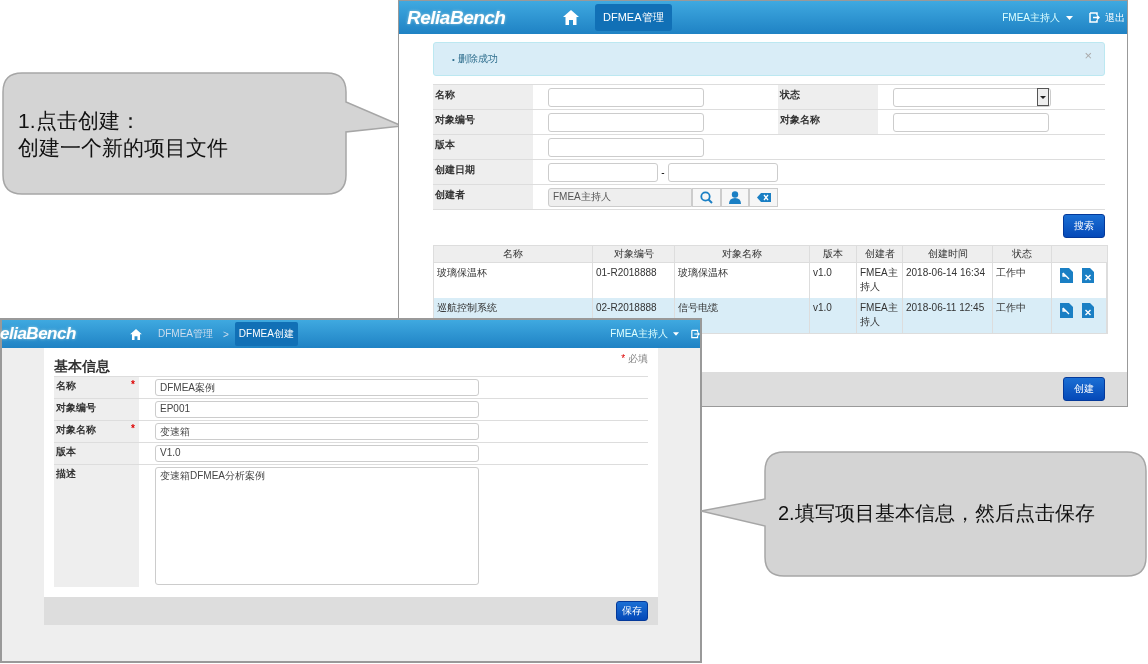 The image size is (1148, 664). I want to click on callout-text: 2.填写项目基本信息，然后点击保存, so click(936, 513).